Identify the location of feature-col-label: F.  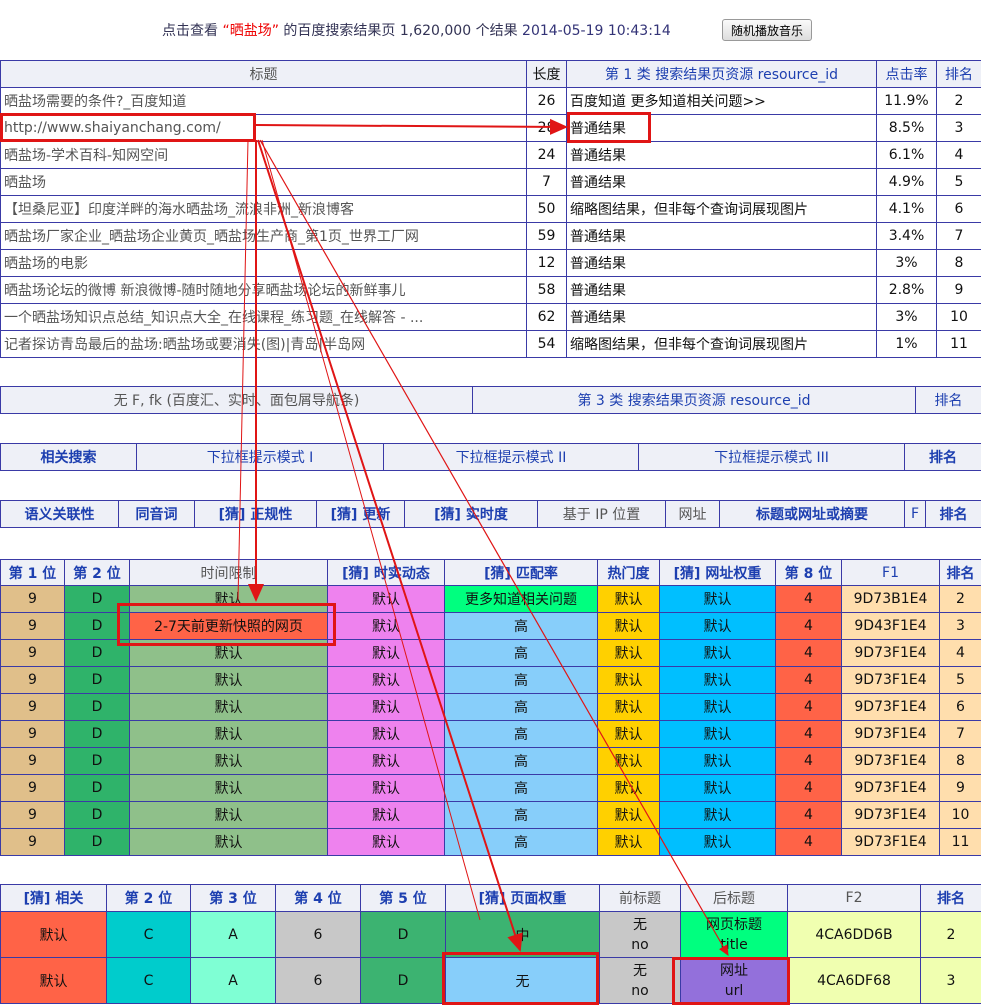
(915, 514).